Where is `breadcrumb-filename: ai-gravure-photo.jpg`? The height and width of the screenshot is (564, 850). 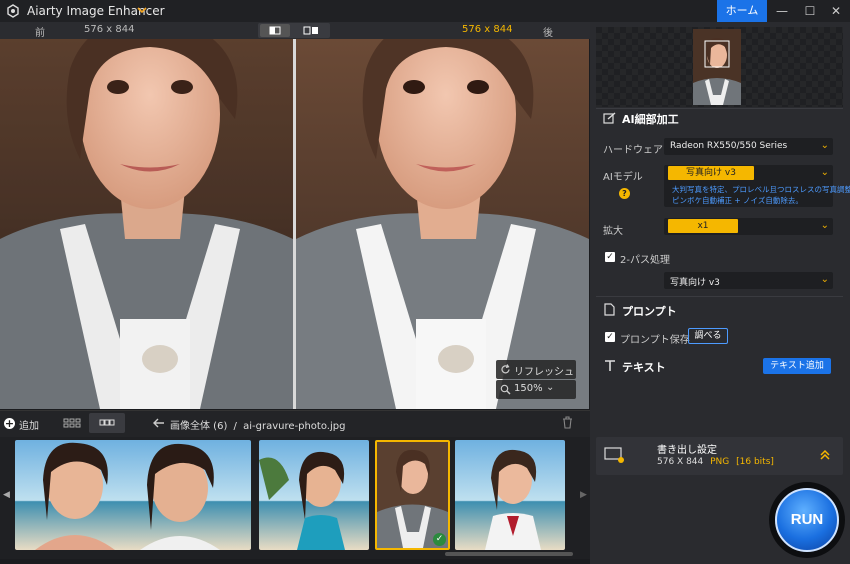
breadcrumb-filename: ai-gravure-photo.jpg is located at coordinates (294, 426).